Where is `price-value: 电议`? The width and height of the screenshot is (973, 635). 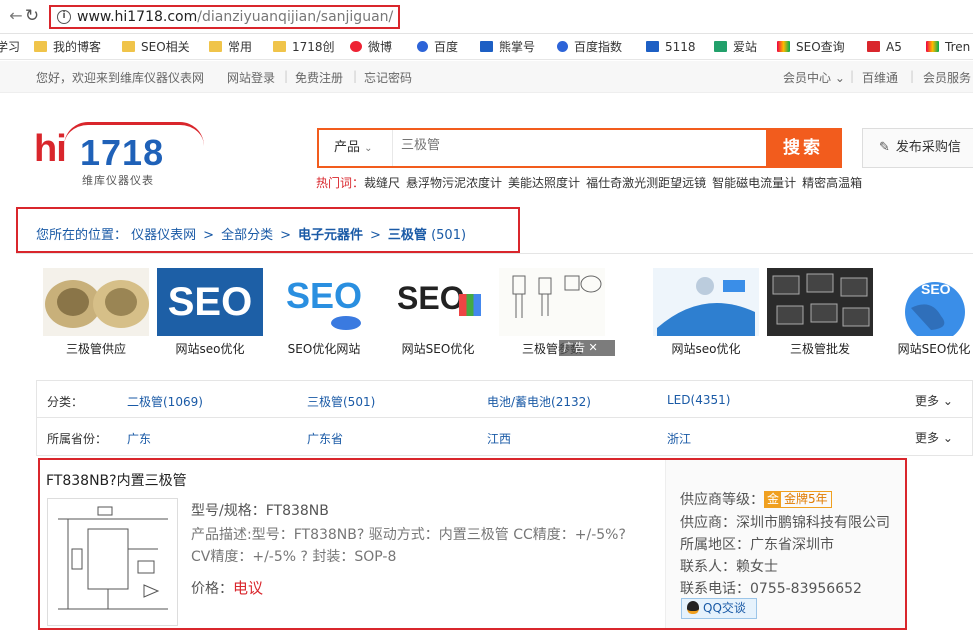
price-value: 电议 is located at coordinates (248, 588).